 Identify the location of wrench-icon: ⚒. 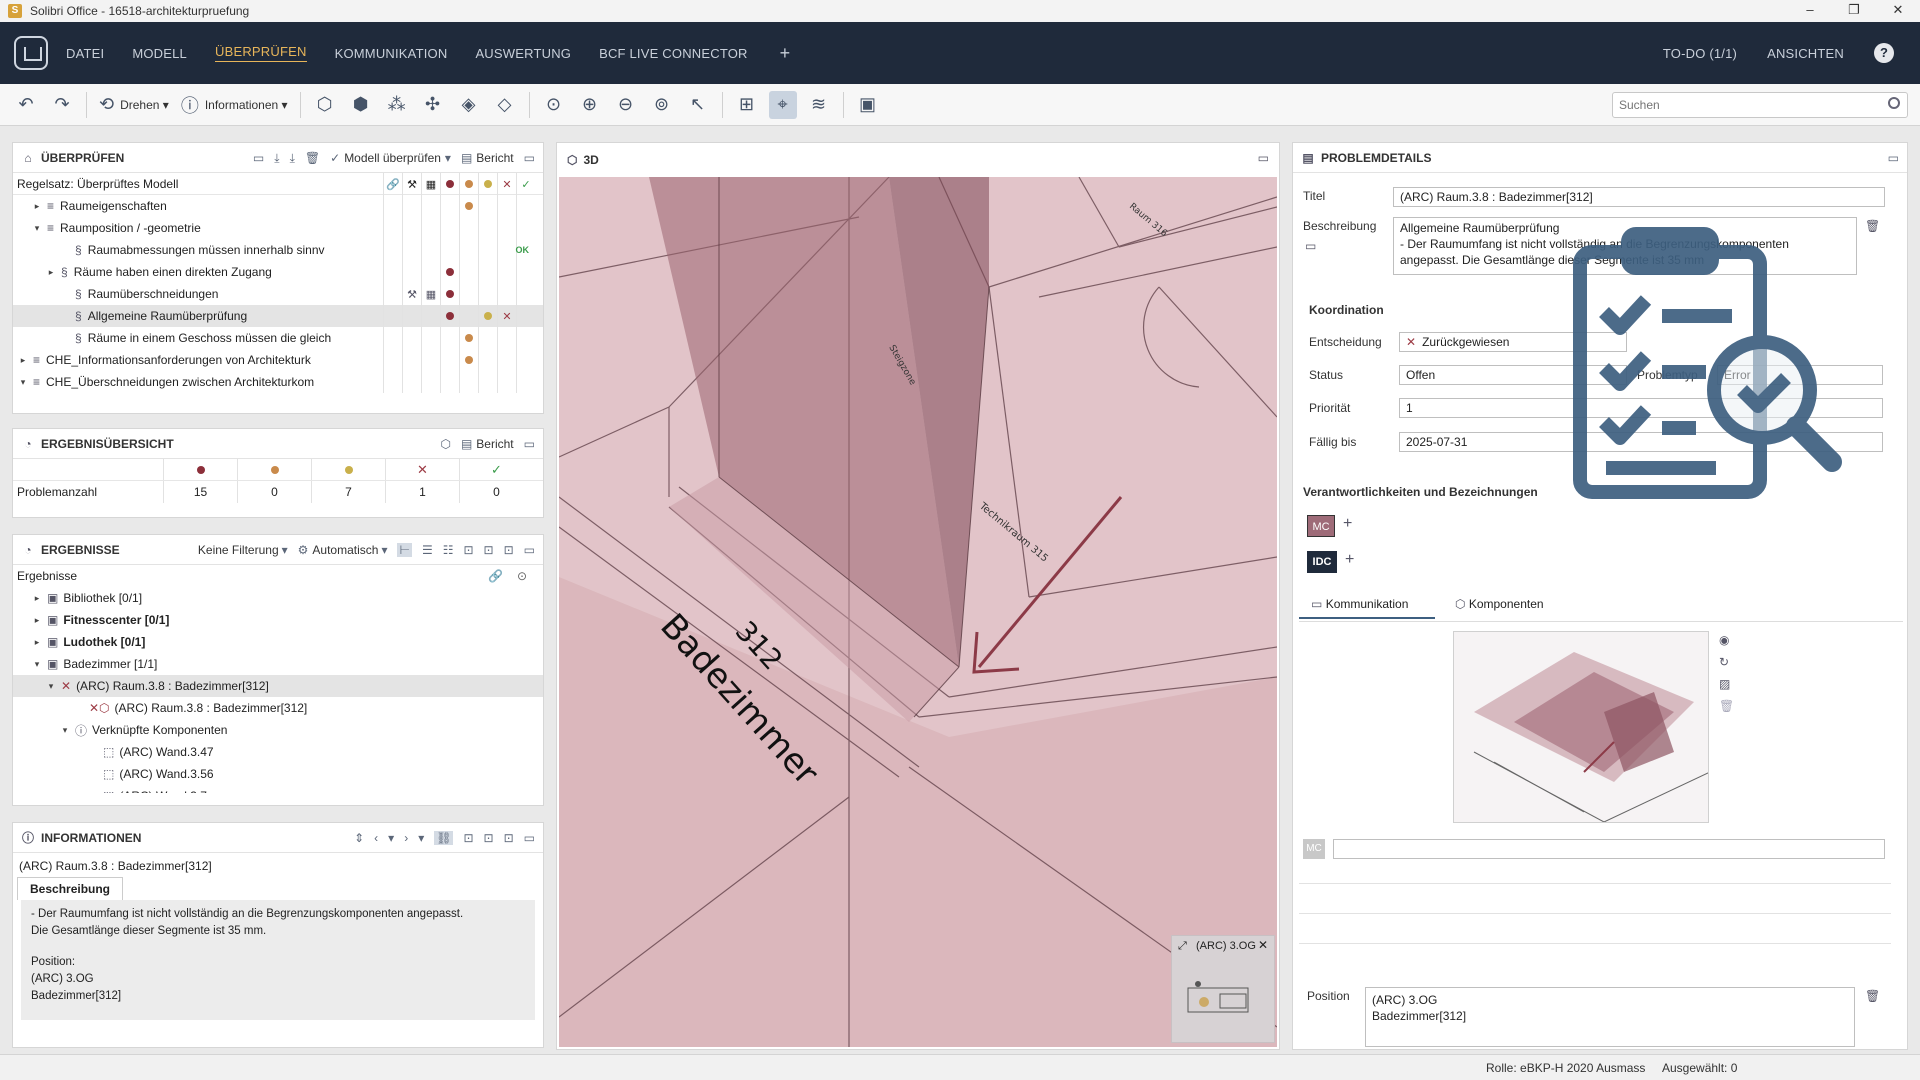
(411, 184).